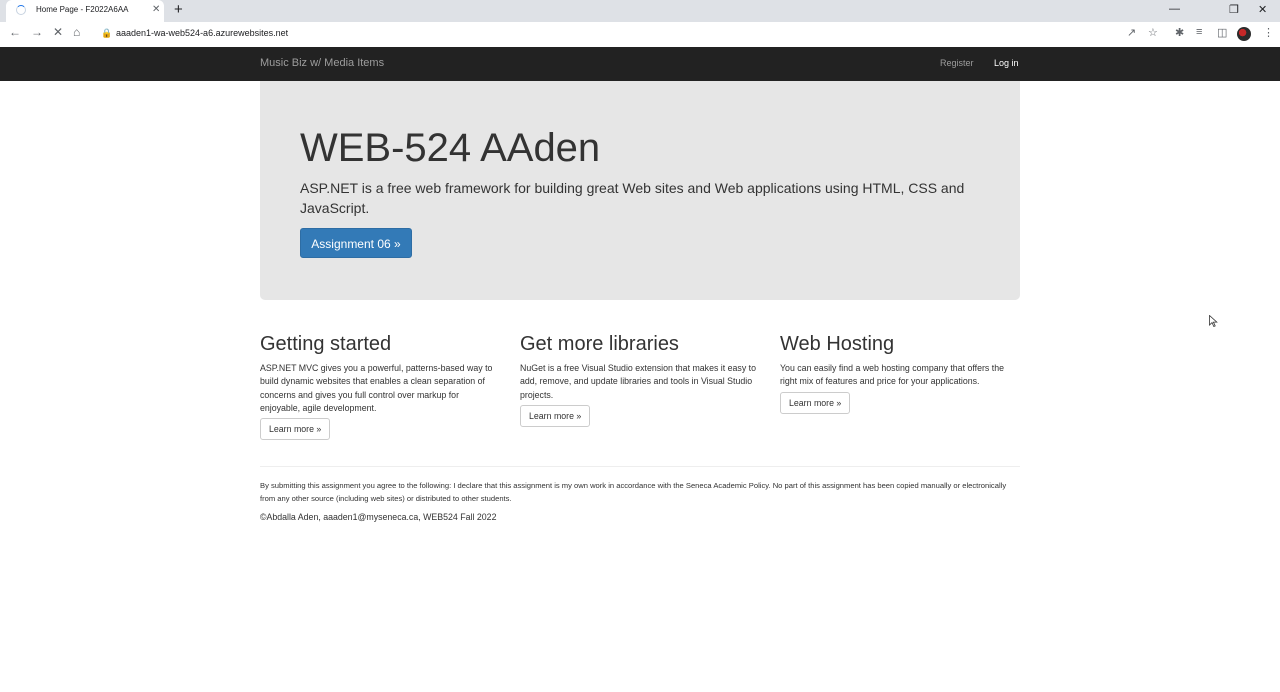 The height and width of the screenshot is (692, 1280). What do you see at coordinates (837, 344) in the screenshot?
I see `column-heading: Web Hosting` at bounding box center [837, 344].